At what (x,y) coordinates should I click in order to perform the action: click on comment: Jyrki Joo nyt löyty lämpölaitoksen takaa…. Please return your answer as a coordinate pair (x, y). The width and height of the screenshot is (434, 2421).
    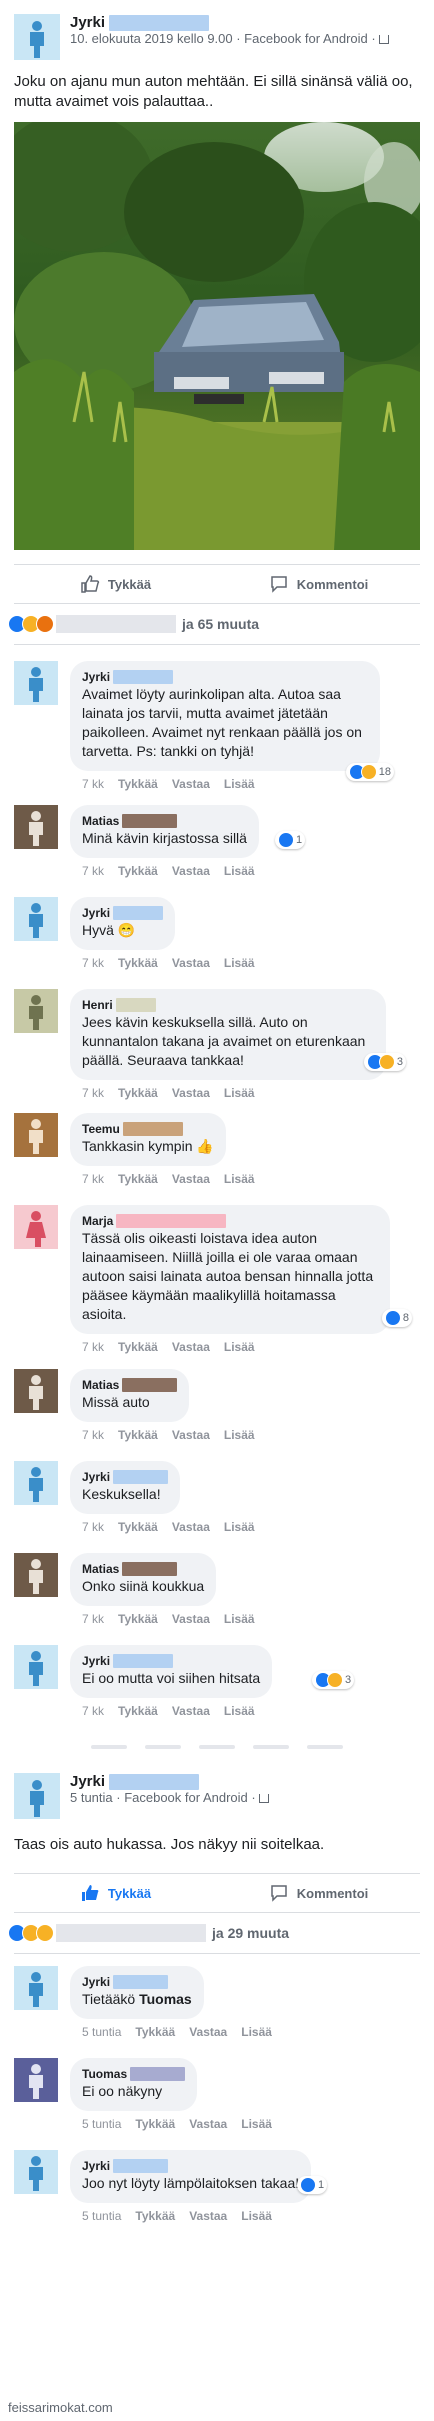
    Looking at the image, I should click on (217, 2190).